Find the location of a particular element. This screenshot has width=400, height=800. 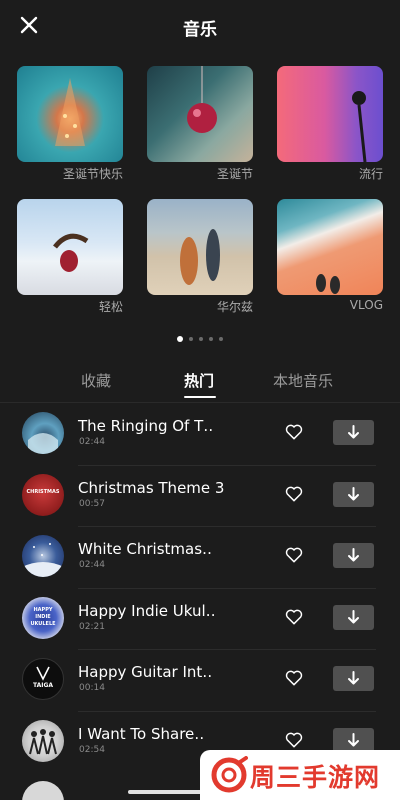

watermark: 周三手游网 is located at coordinates (300, 775).